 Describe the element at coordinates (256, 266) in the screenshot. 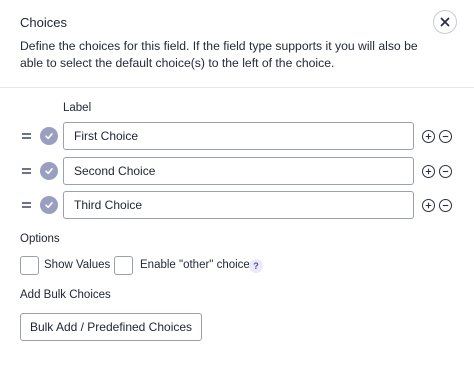

I see `help-icon: ?` at that location.